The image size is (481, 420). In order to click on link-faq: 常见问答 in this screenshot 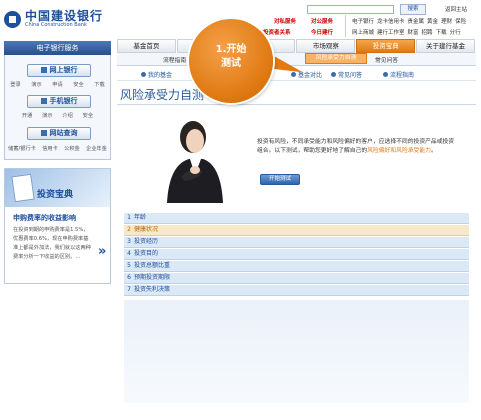, I will do `click(346, 74)`.